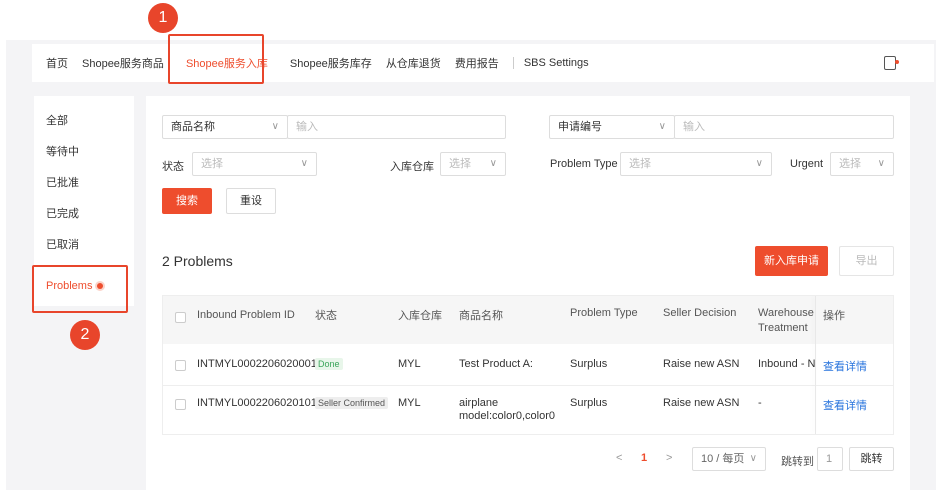 This screenshot has width=940, height=490. I want to click on tab-home: 首页, so click(57, 63).